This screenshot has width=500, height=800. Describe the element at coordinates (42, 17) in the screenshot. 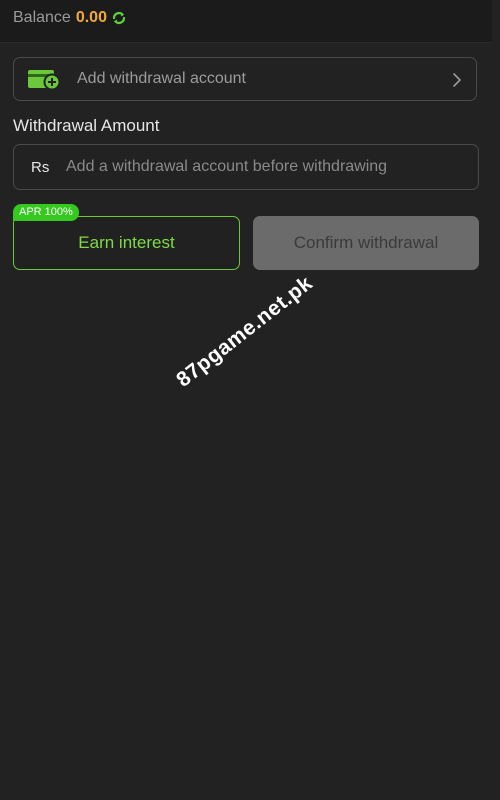

I see `balance-label: Balance` at that location.